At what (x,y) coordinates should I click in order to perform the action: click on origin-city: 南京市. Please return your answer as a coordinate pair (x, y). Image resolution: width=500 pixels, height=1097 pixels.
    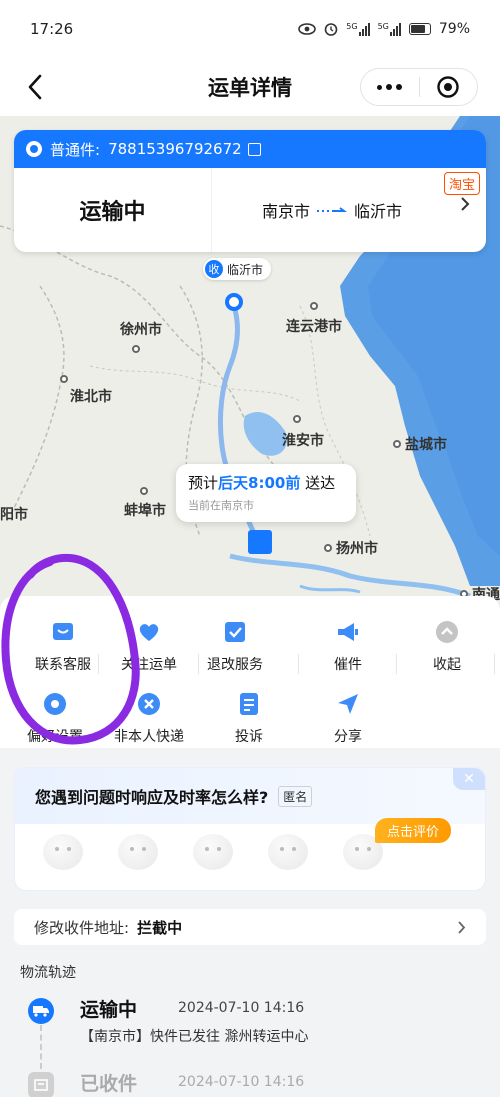
    Looking at the image, I should click on (286, 211).